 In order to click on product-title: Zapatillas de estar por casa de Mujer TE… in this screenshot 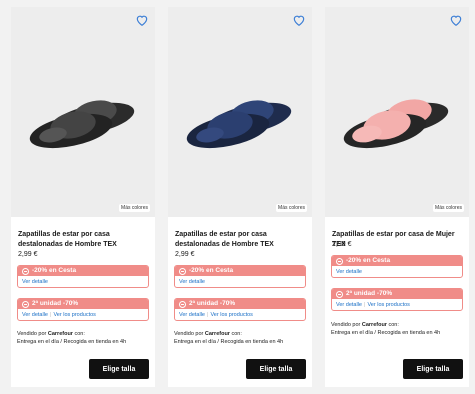, I will do `click(398, 240)`.